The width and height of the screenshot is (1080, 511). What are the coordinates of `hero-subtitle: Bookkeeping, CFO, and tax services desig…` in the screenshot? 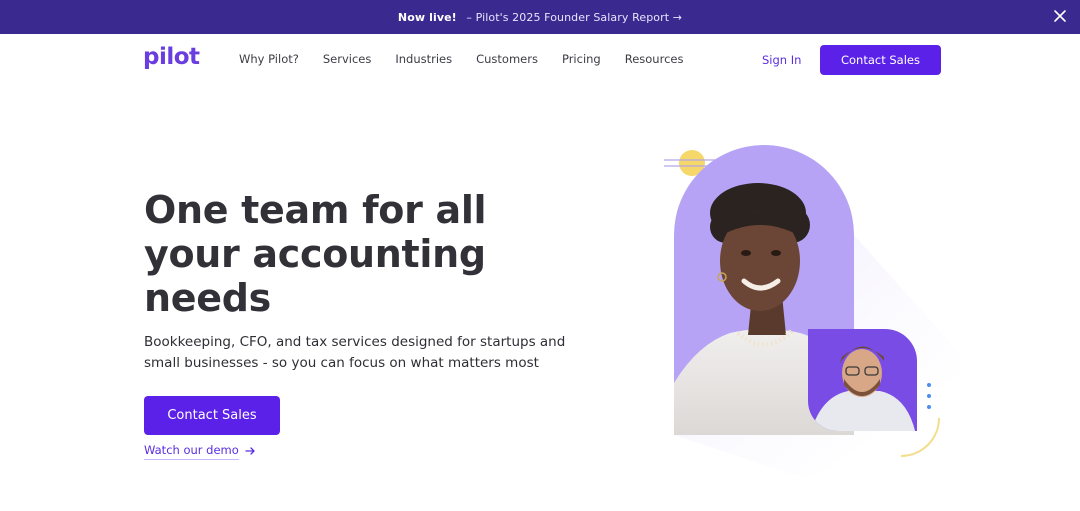 It's located at (359, 353).